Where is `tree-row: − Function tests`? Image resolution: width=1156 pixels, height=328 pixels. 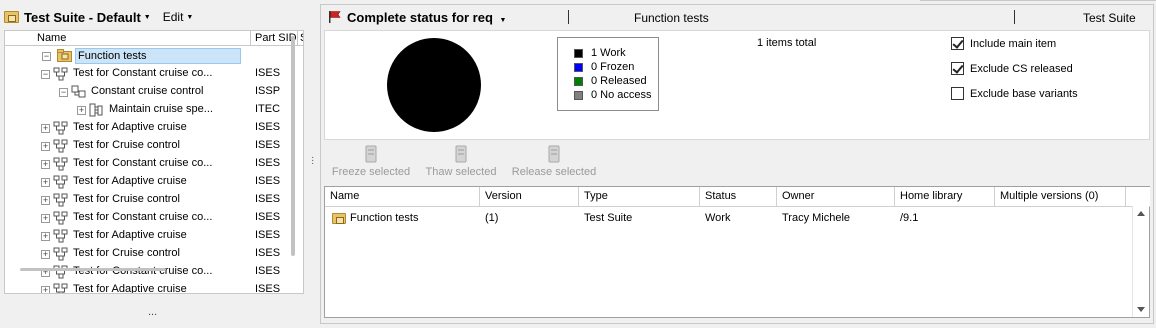 tree-row: − Function tests is located at coordinates (148, 56).